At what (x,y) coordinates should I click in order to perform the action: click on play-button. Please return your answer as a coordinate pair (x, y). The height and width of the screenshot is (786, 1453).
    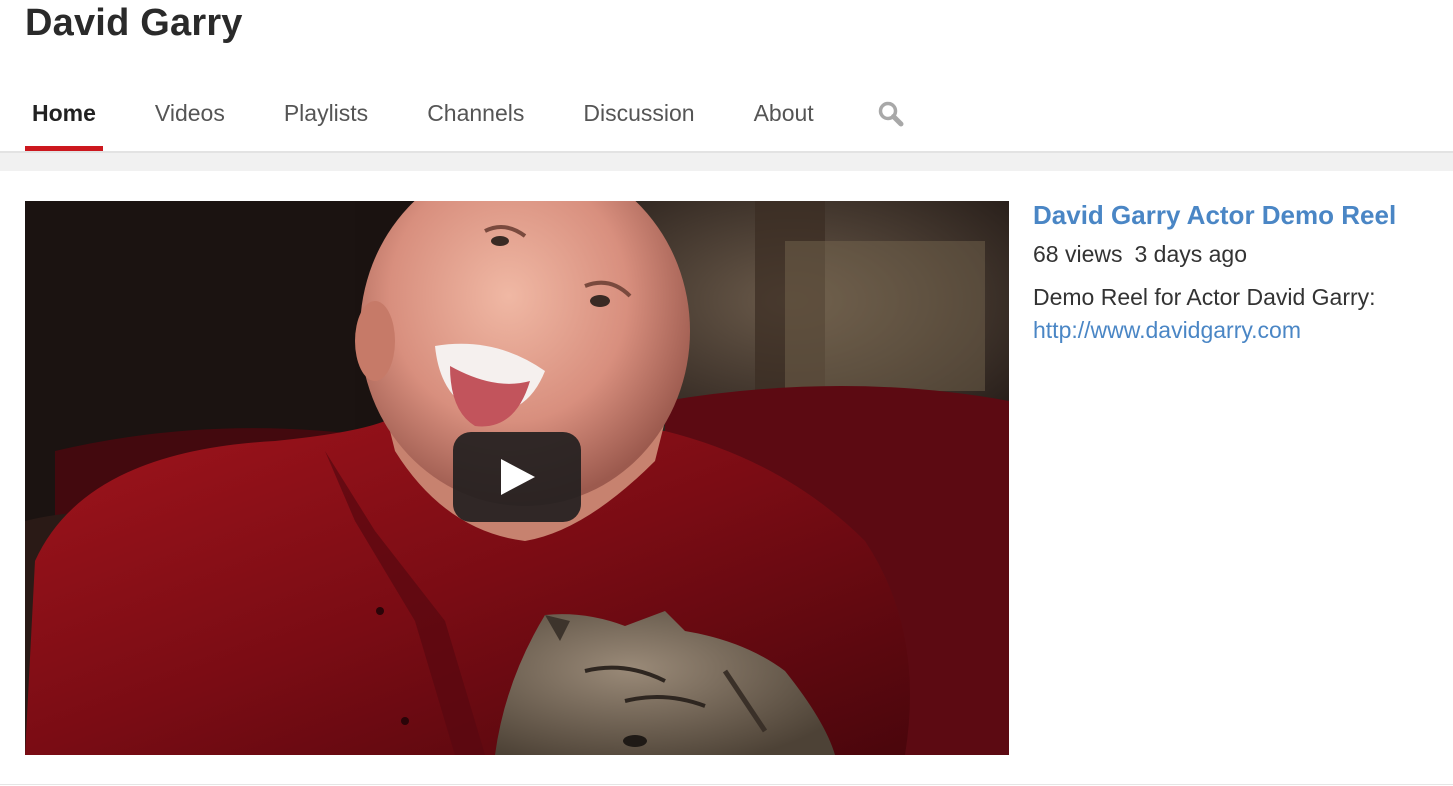
    Looking at the image, I should click on (517, 477).